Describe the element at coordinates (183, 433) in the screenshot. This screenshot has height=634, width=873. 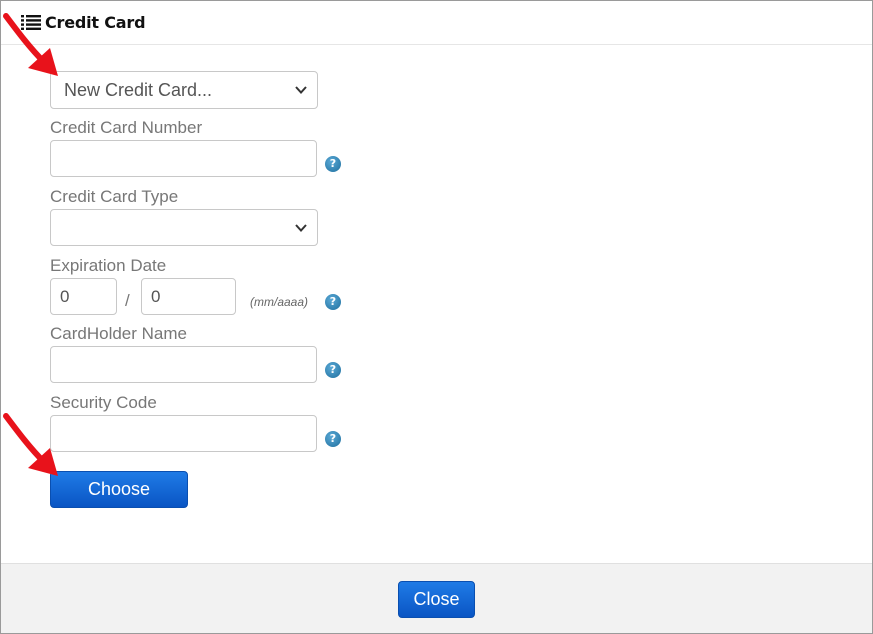
I see `security-code-input` at that location.